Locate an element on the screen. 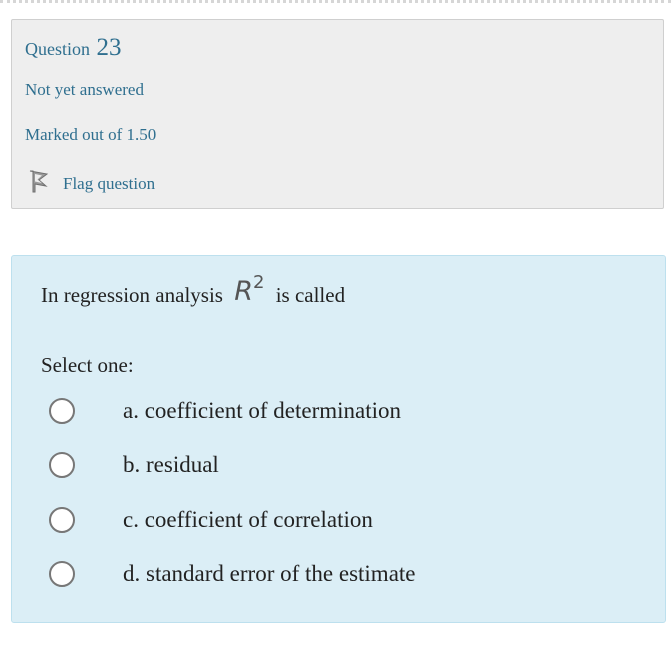 This screenshot has width=671, height=660. answer-option-a: a. coefficient of determination is located at coordinates (329, 411).